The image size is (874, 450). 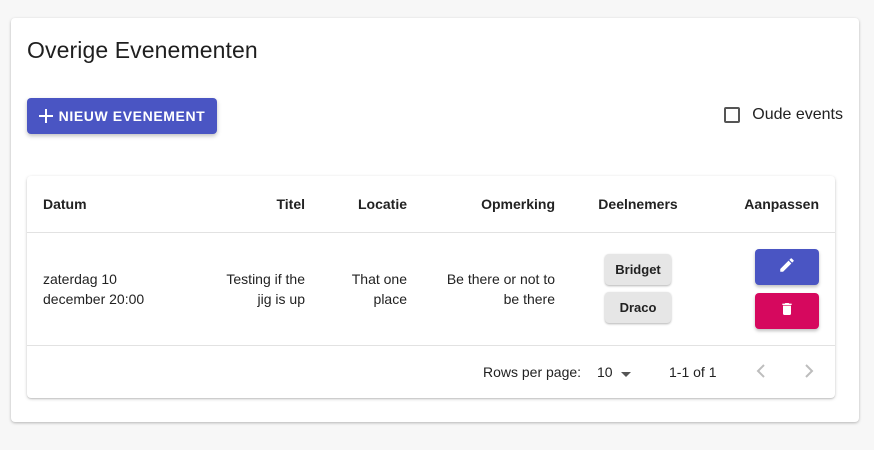 I want to click on cell-locatie: That one place, so click(x=372, y=289).